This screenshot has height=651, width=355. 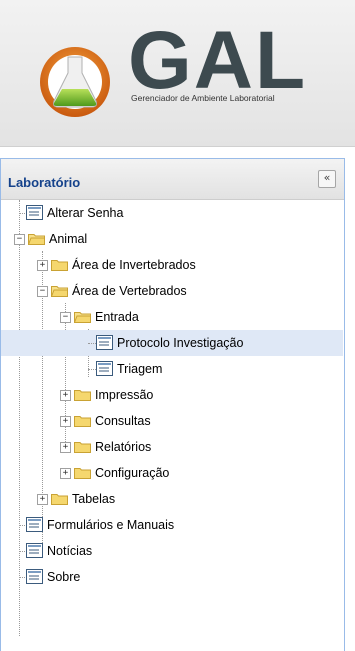 I want to click on svg-text: GAL, so click(x=217, y=62).